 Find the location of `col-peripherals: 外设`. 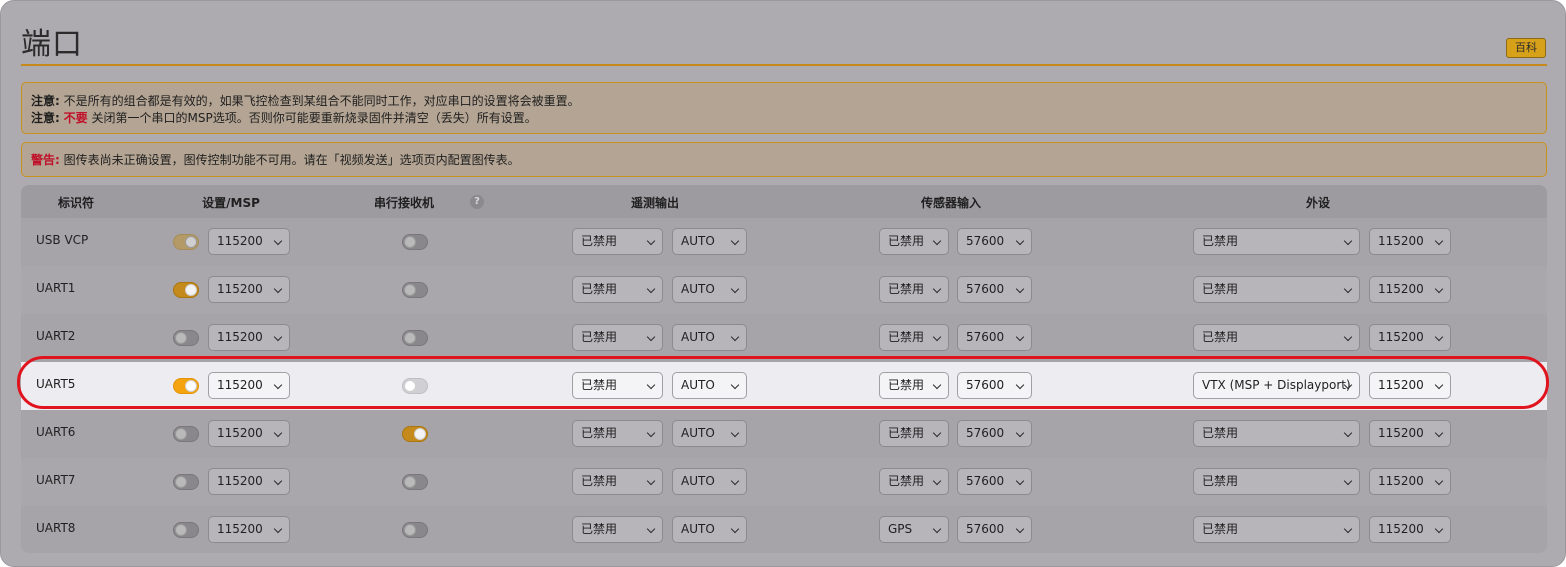

col-peripherals: 外设 is located at coordinates (1318, 203).